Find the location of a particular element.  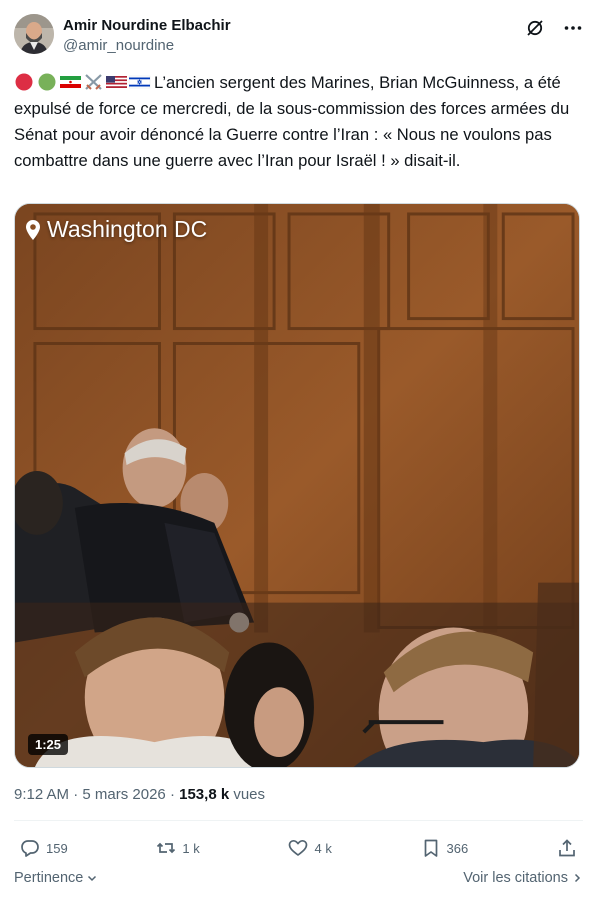

author-handle: @amir_nourdine is located at coordinates (147, 46).